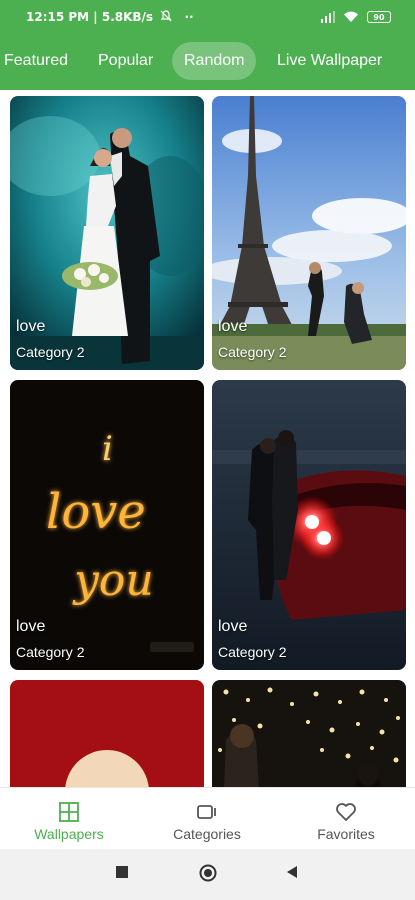 This screenshot has height=900, width=415. Describe the element at coordinates (379, 17) in the screenshot. I see `battery-icon: 90` at that location.